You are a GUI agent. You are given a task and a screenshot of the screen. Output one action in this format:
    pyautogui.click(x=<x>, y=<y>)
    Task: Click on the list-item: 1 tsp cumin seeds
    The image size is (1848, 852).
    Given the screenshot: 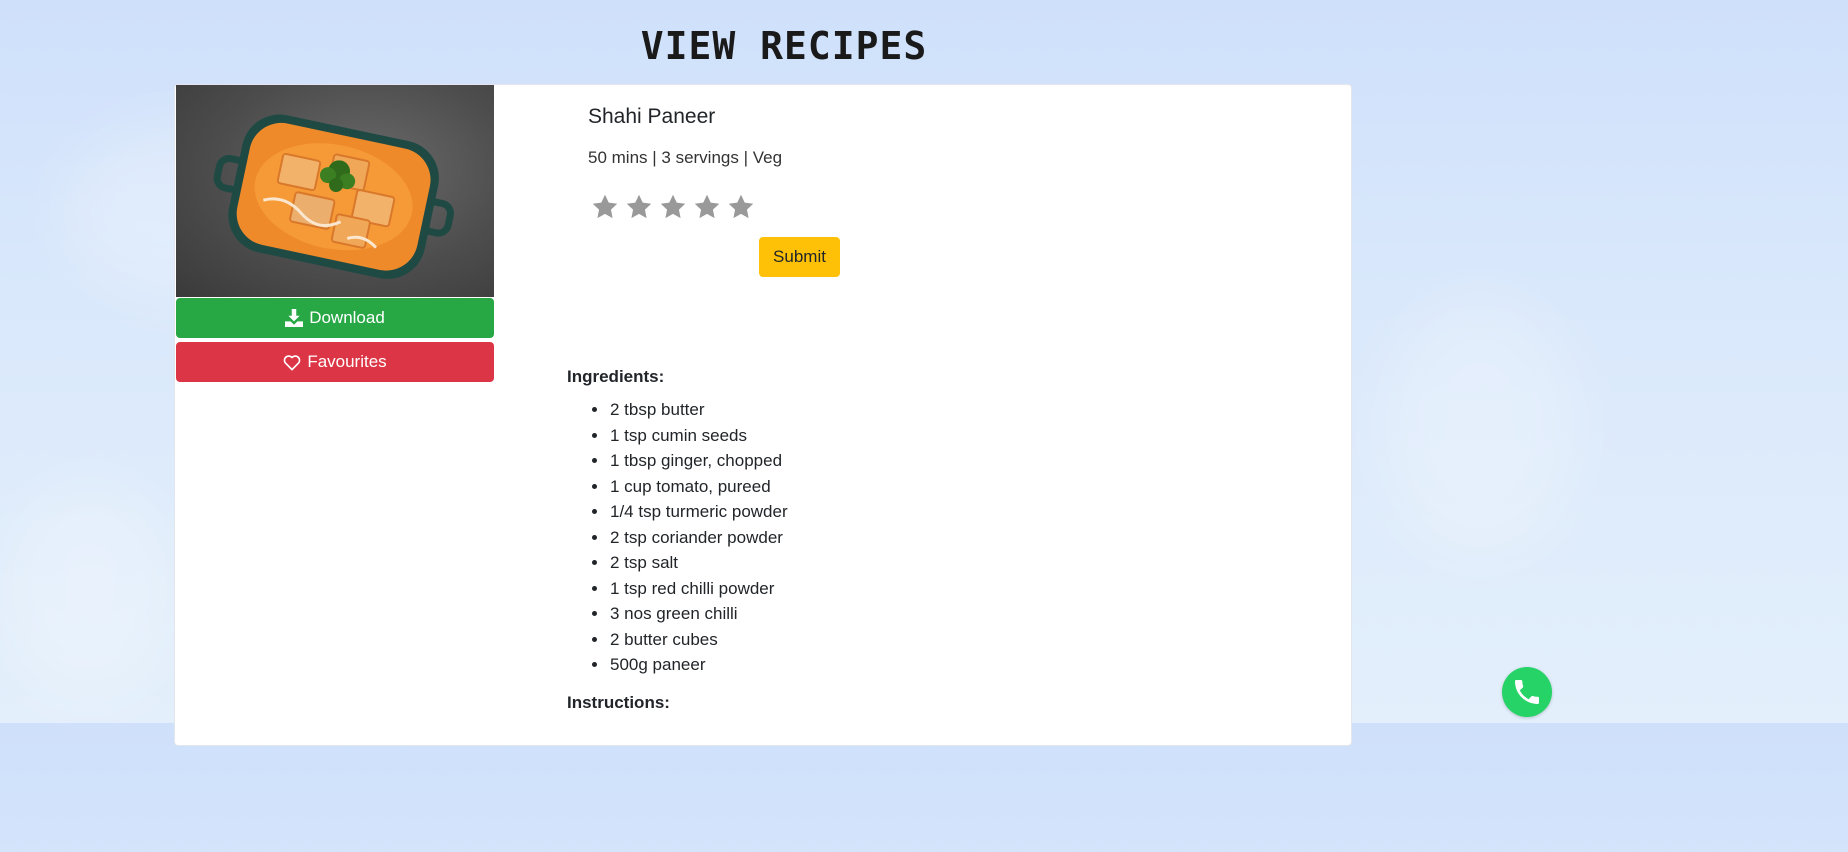 What is the action you would take?
    pyautogui.click(x=698, y=436)
    